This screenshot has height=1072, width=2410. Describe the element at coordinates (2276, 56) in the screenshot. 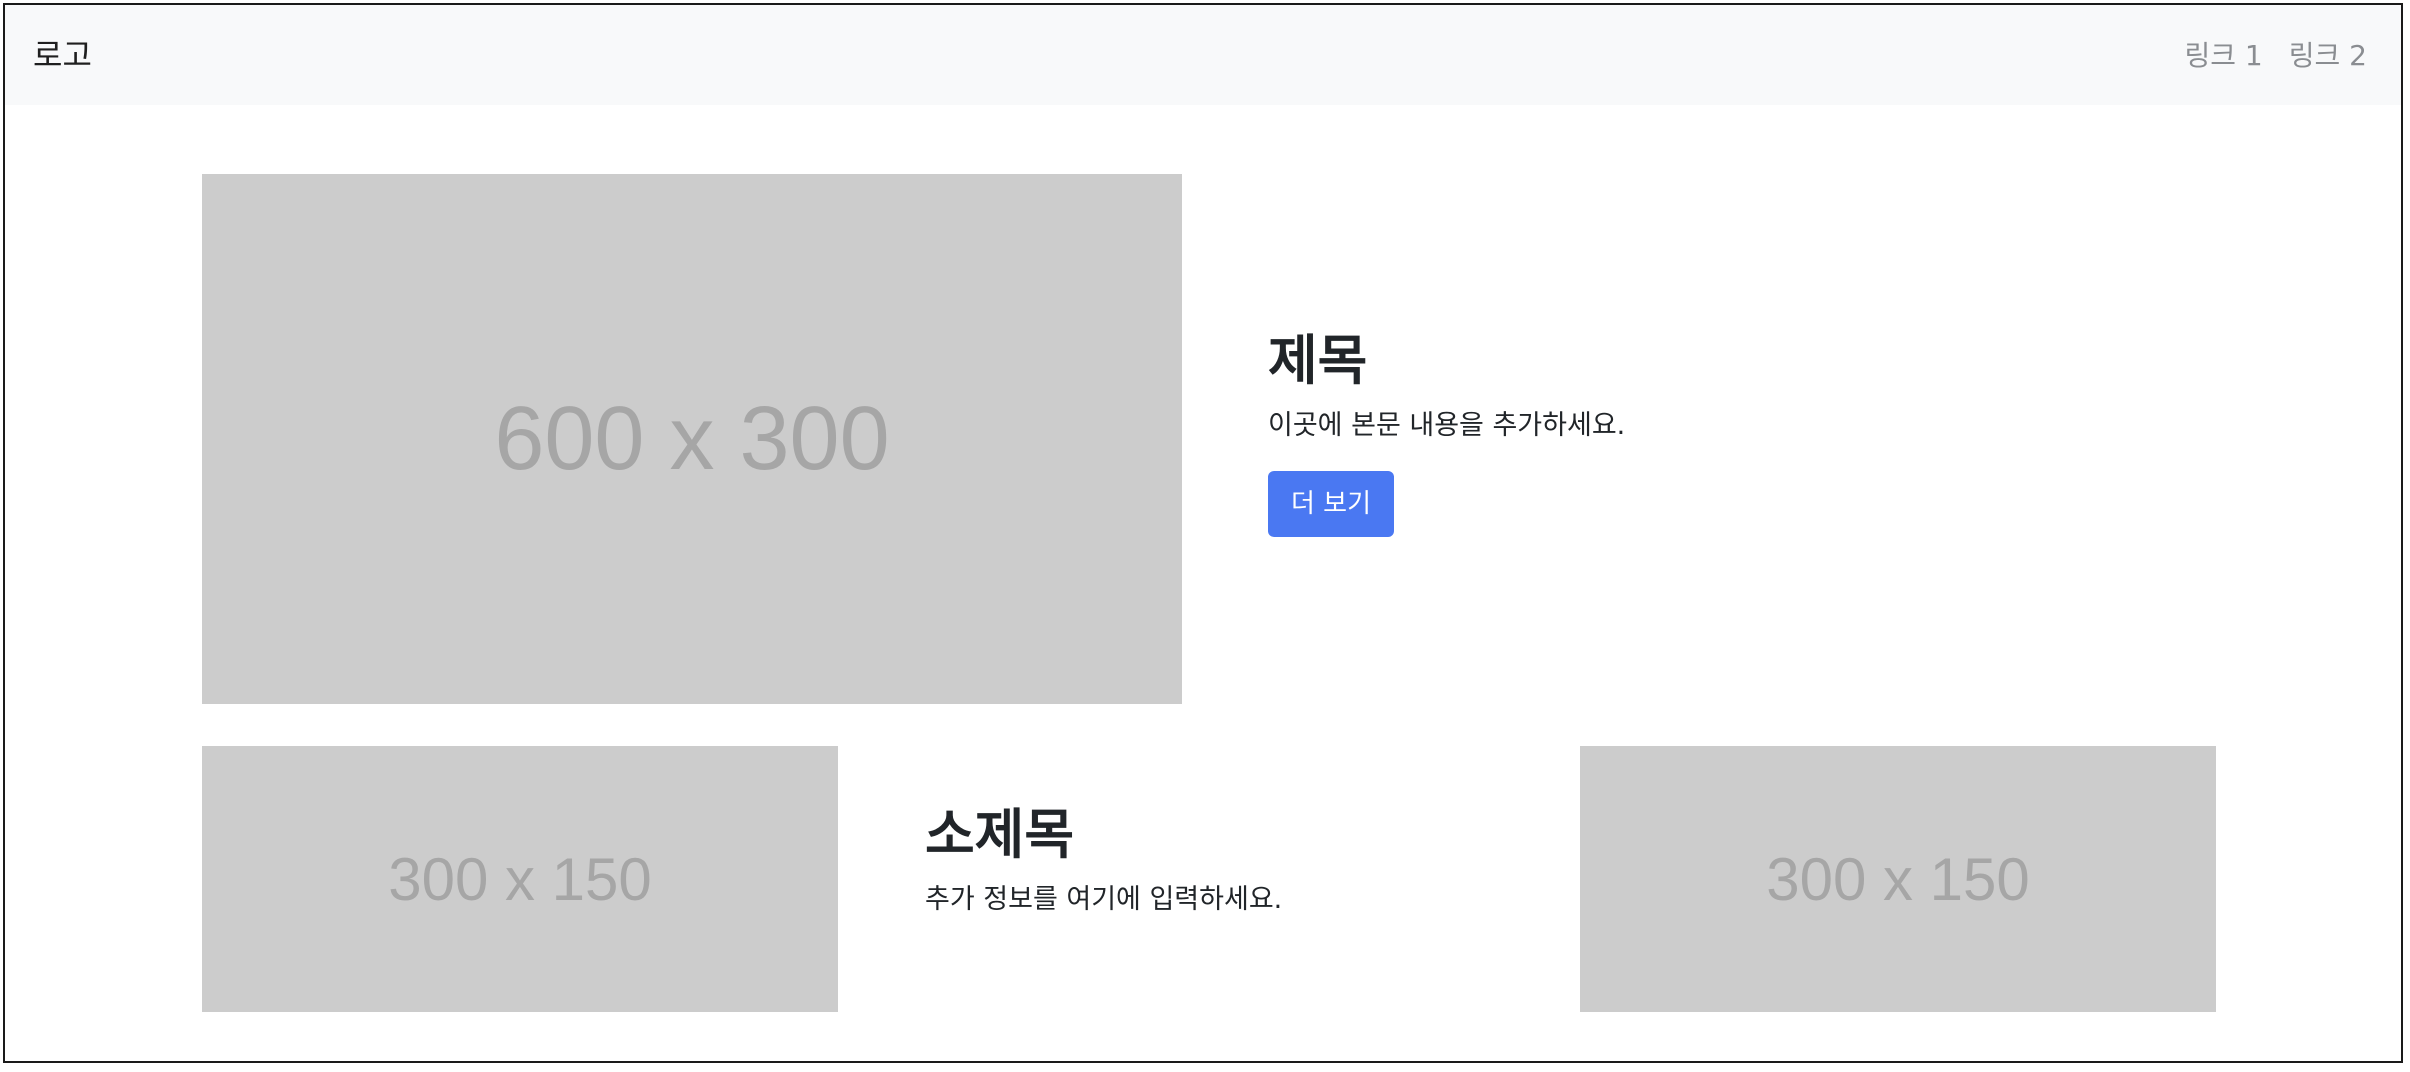

I see `nav-links: 링크 1 링크 2` at that location.